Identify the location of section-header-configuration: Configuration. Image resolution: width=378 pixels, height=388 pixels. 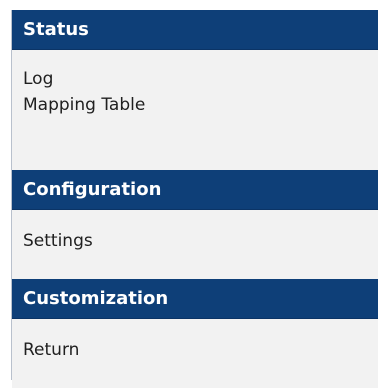
(195, 190).